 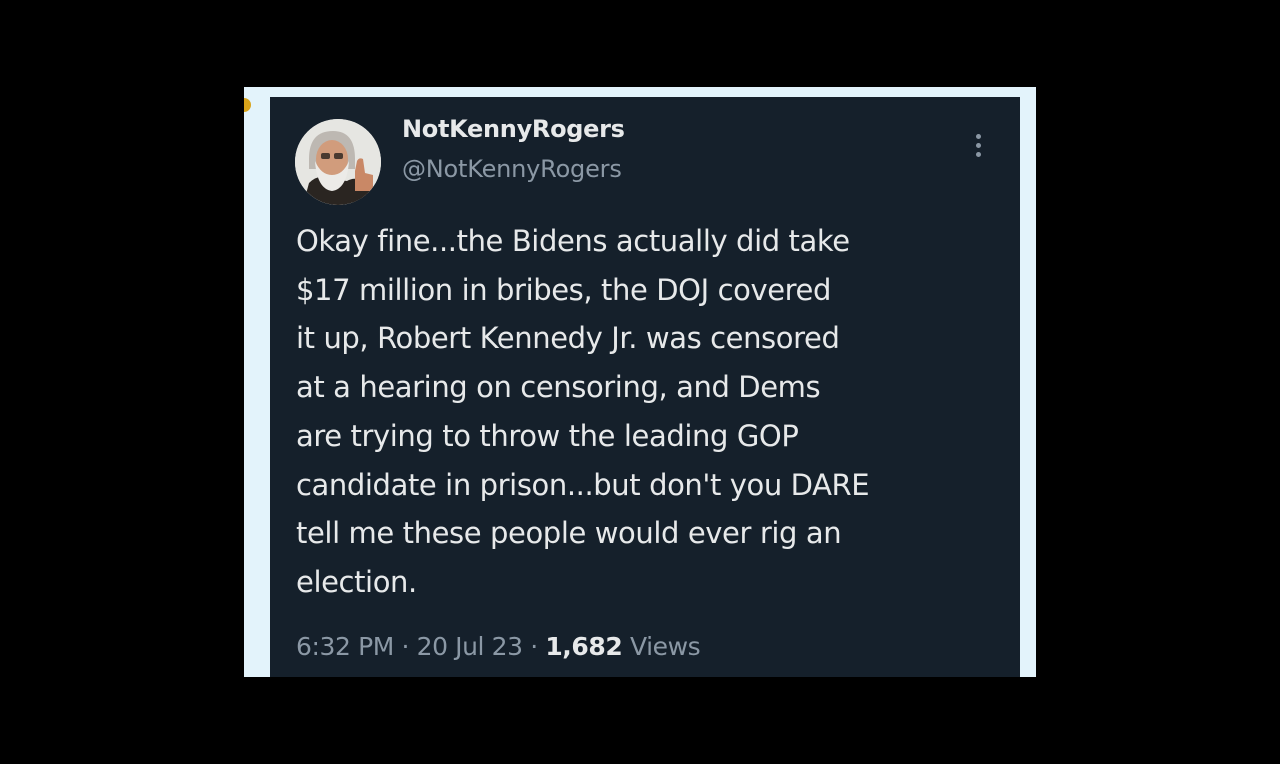 I want to click on display-name: NotKennyRogers, so click(x=513, y=129).